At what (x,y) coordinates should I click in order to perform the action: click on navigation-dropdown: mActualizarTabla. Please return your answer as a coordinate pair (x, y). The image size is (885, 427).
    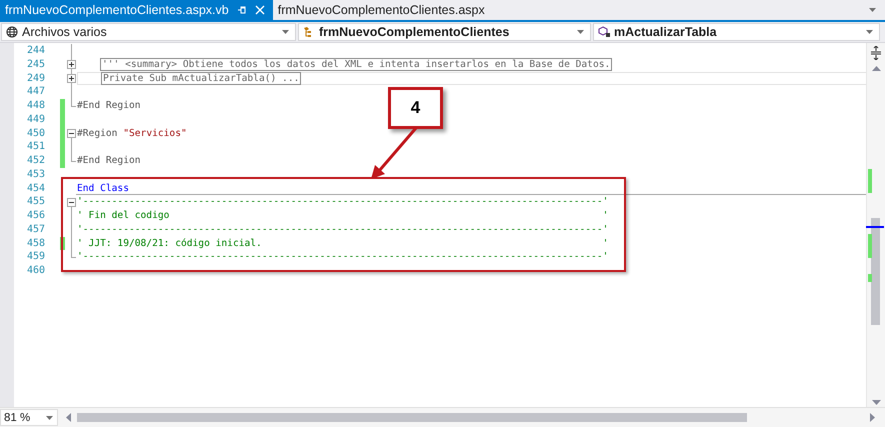
    Looking at the image, I should click on (736, 32).